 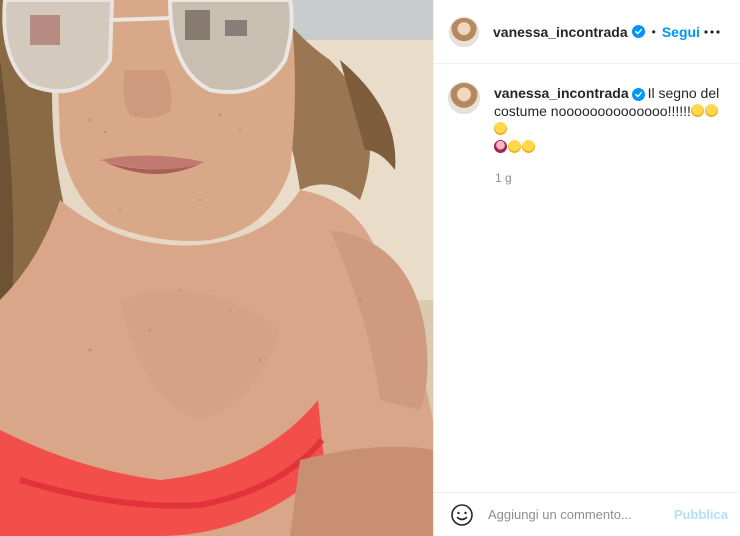 What do you see at coordinates (561, 93) in the screenshot?
I see `caption-username: vanessa_incontrada` at bounding box center [561, 93].